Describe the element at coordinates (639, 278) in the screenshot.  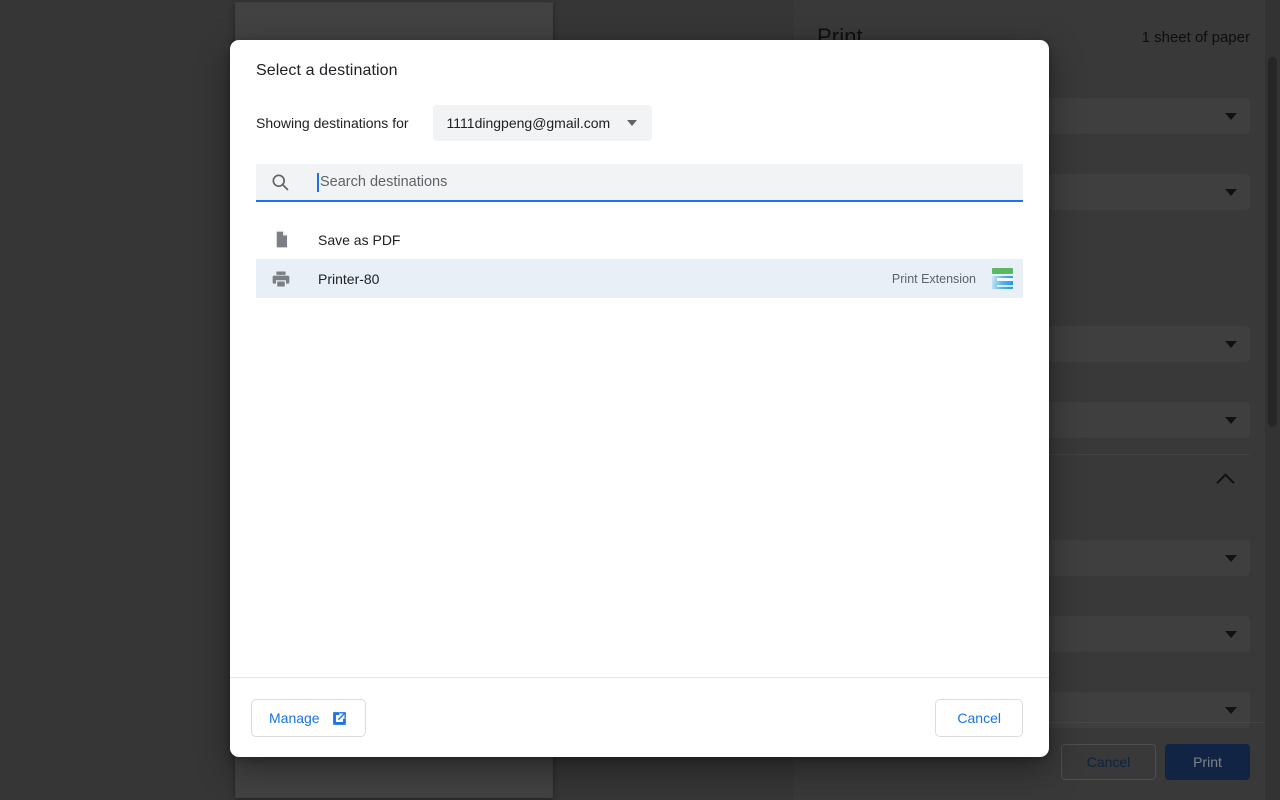
I see `destination-item-printer-80: Printer-80 Print Extension` at that location.